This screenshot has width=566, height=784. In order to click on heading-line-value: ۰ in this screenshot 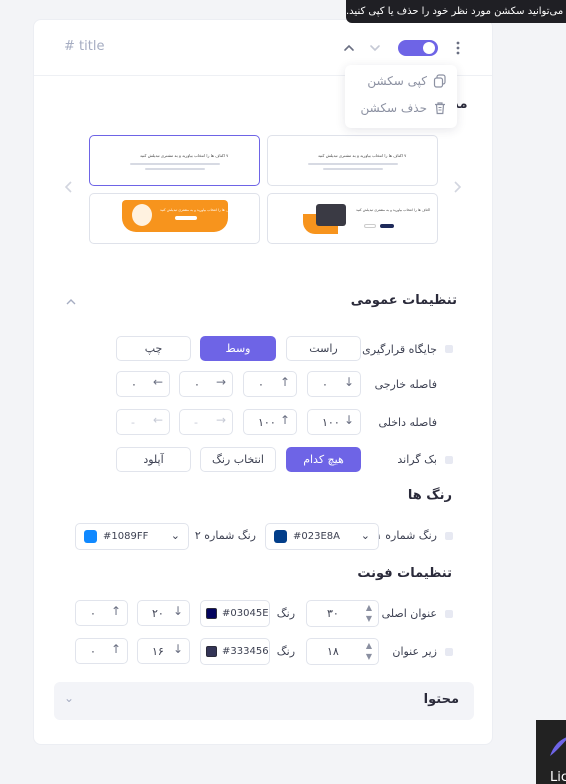, I will do `click(93, 613)`.